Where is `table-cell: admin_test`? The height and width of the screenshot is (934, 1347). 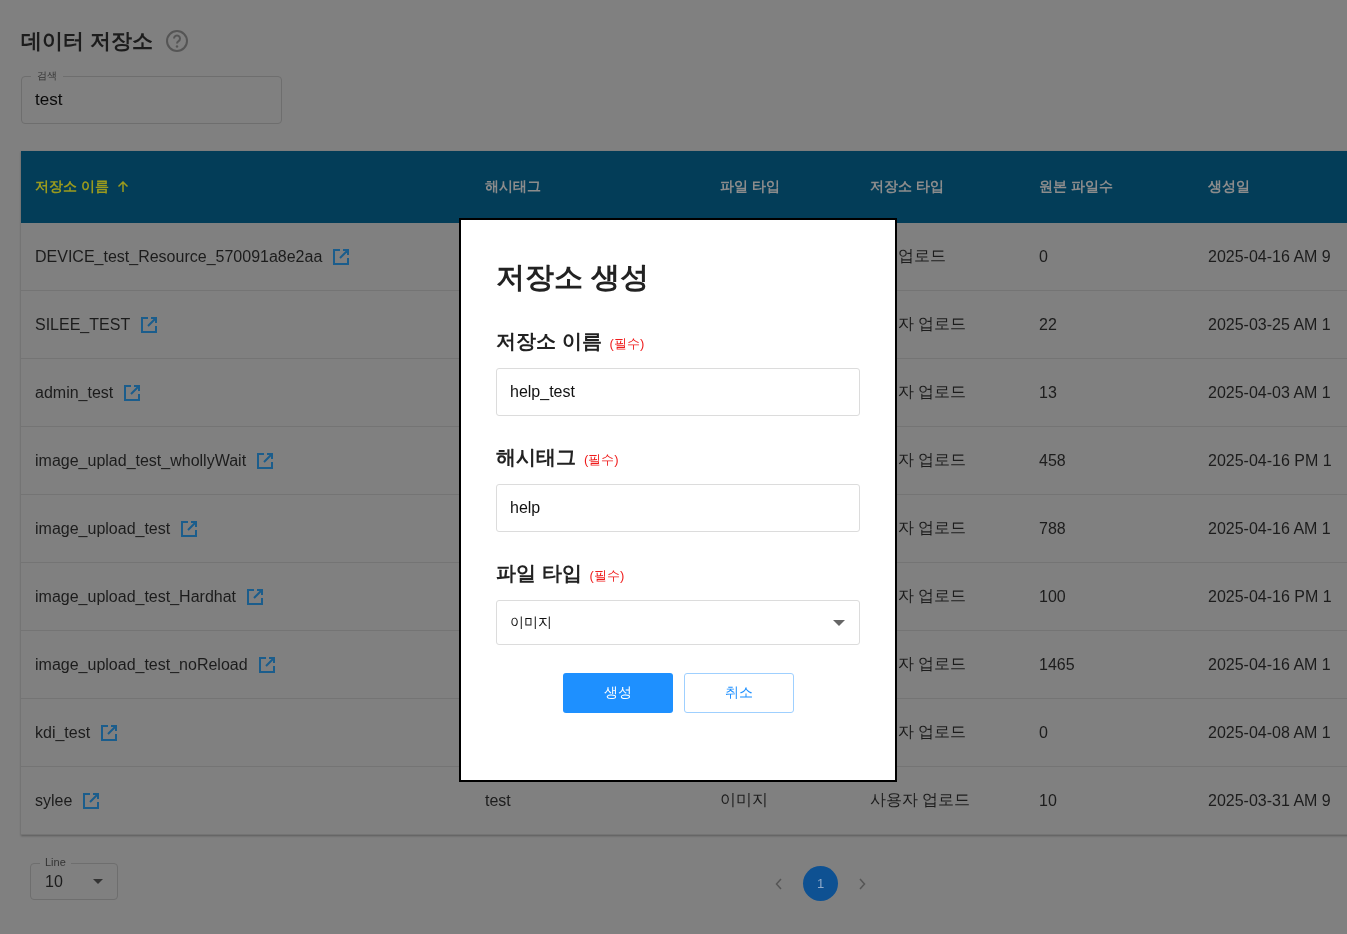 table-cell: admin_test is located at coordinates (74, 392).